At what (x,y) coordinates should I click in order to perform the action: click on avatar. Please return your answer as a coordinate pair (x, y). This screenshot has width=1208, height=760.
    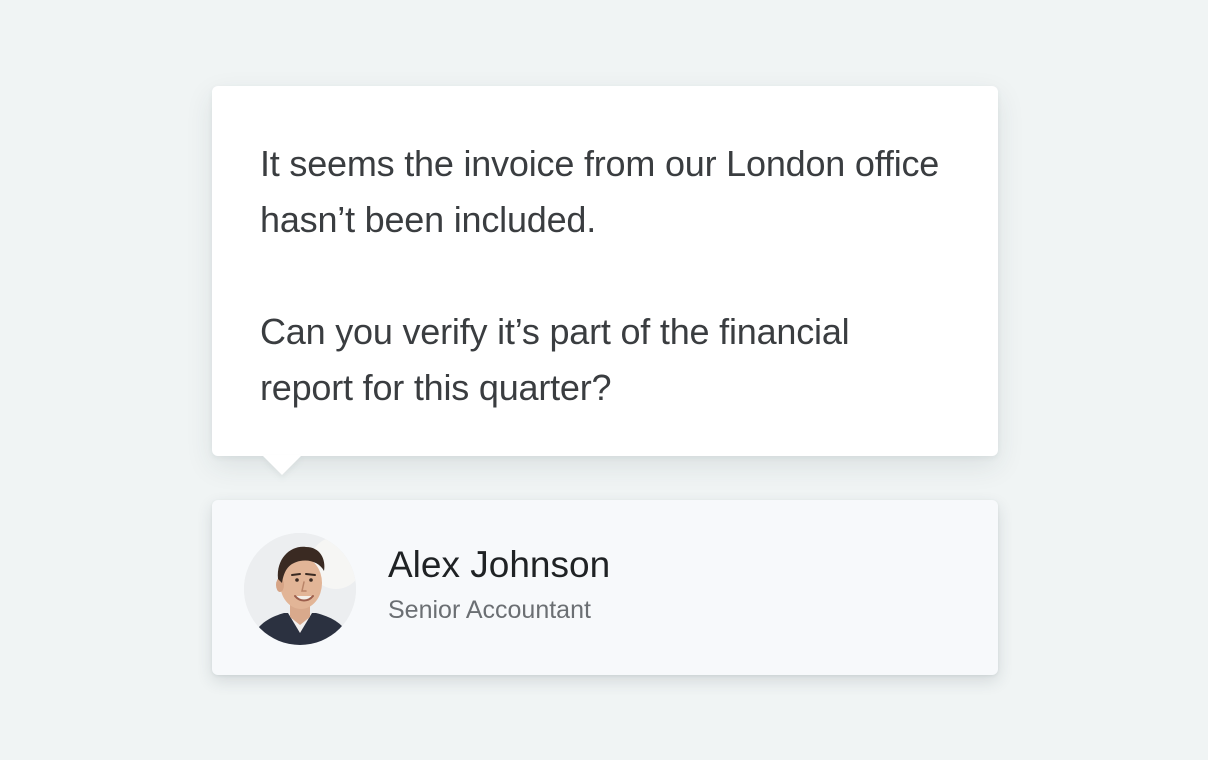
    Looking at the image, I should click on (300, 589).